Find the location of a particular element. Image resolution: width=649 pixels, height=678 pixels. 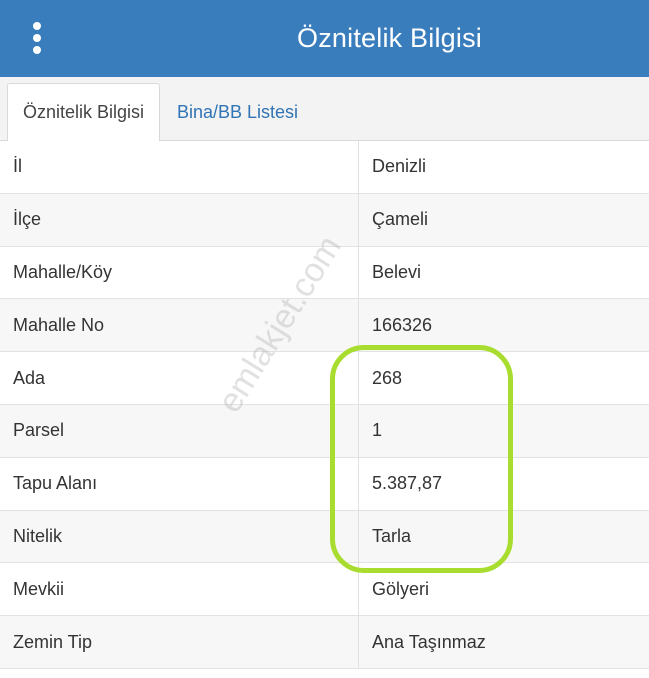

tab-bar: Öznitelik Bilgisi Bina/BB Listesi is located at coordinates (324, 109).